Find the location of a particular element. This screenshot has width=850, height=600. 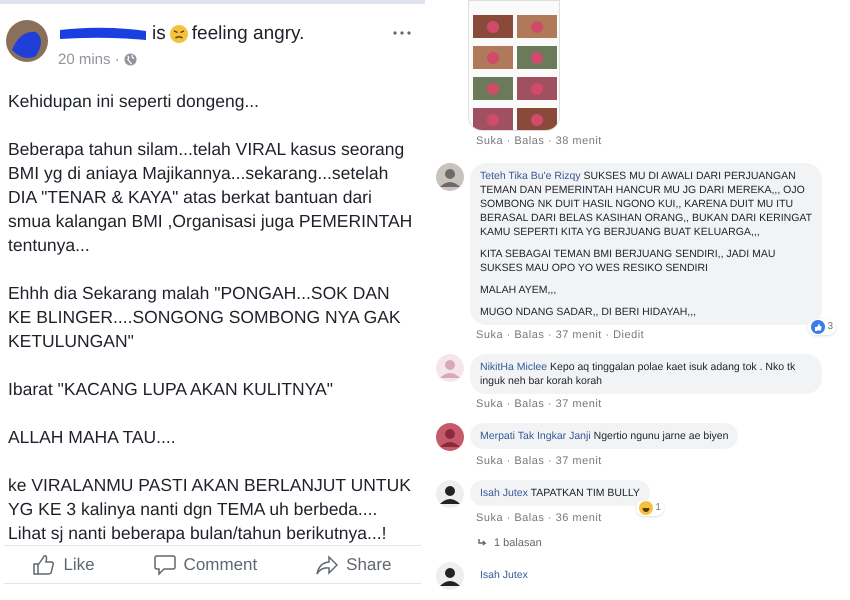

comment-text: MUGO NDANG SADAR,, DI BERI HIDAYAH,,, is located at coordinates (589, 312).